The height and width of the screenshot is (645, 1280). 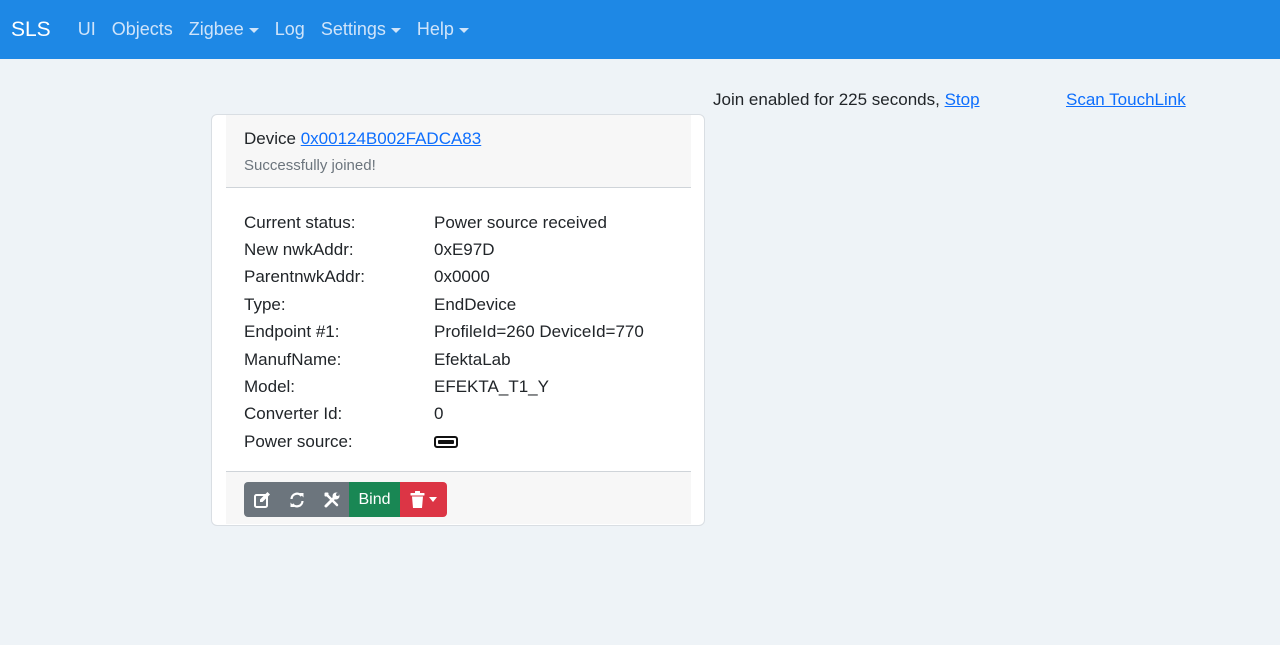 I want to click on info-row-converter-id: Converter Id: 0, so click(x=444, y=414).